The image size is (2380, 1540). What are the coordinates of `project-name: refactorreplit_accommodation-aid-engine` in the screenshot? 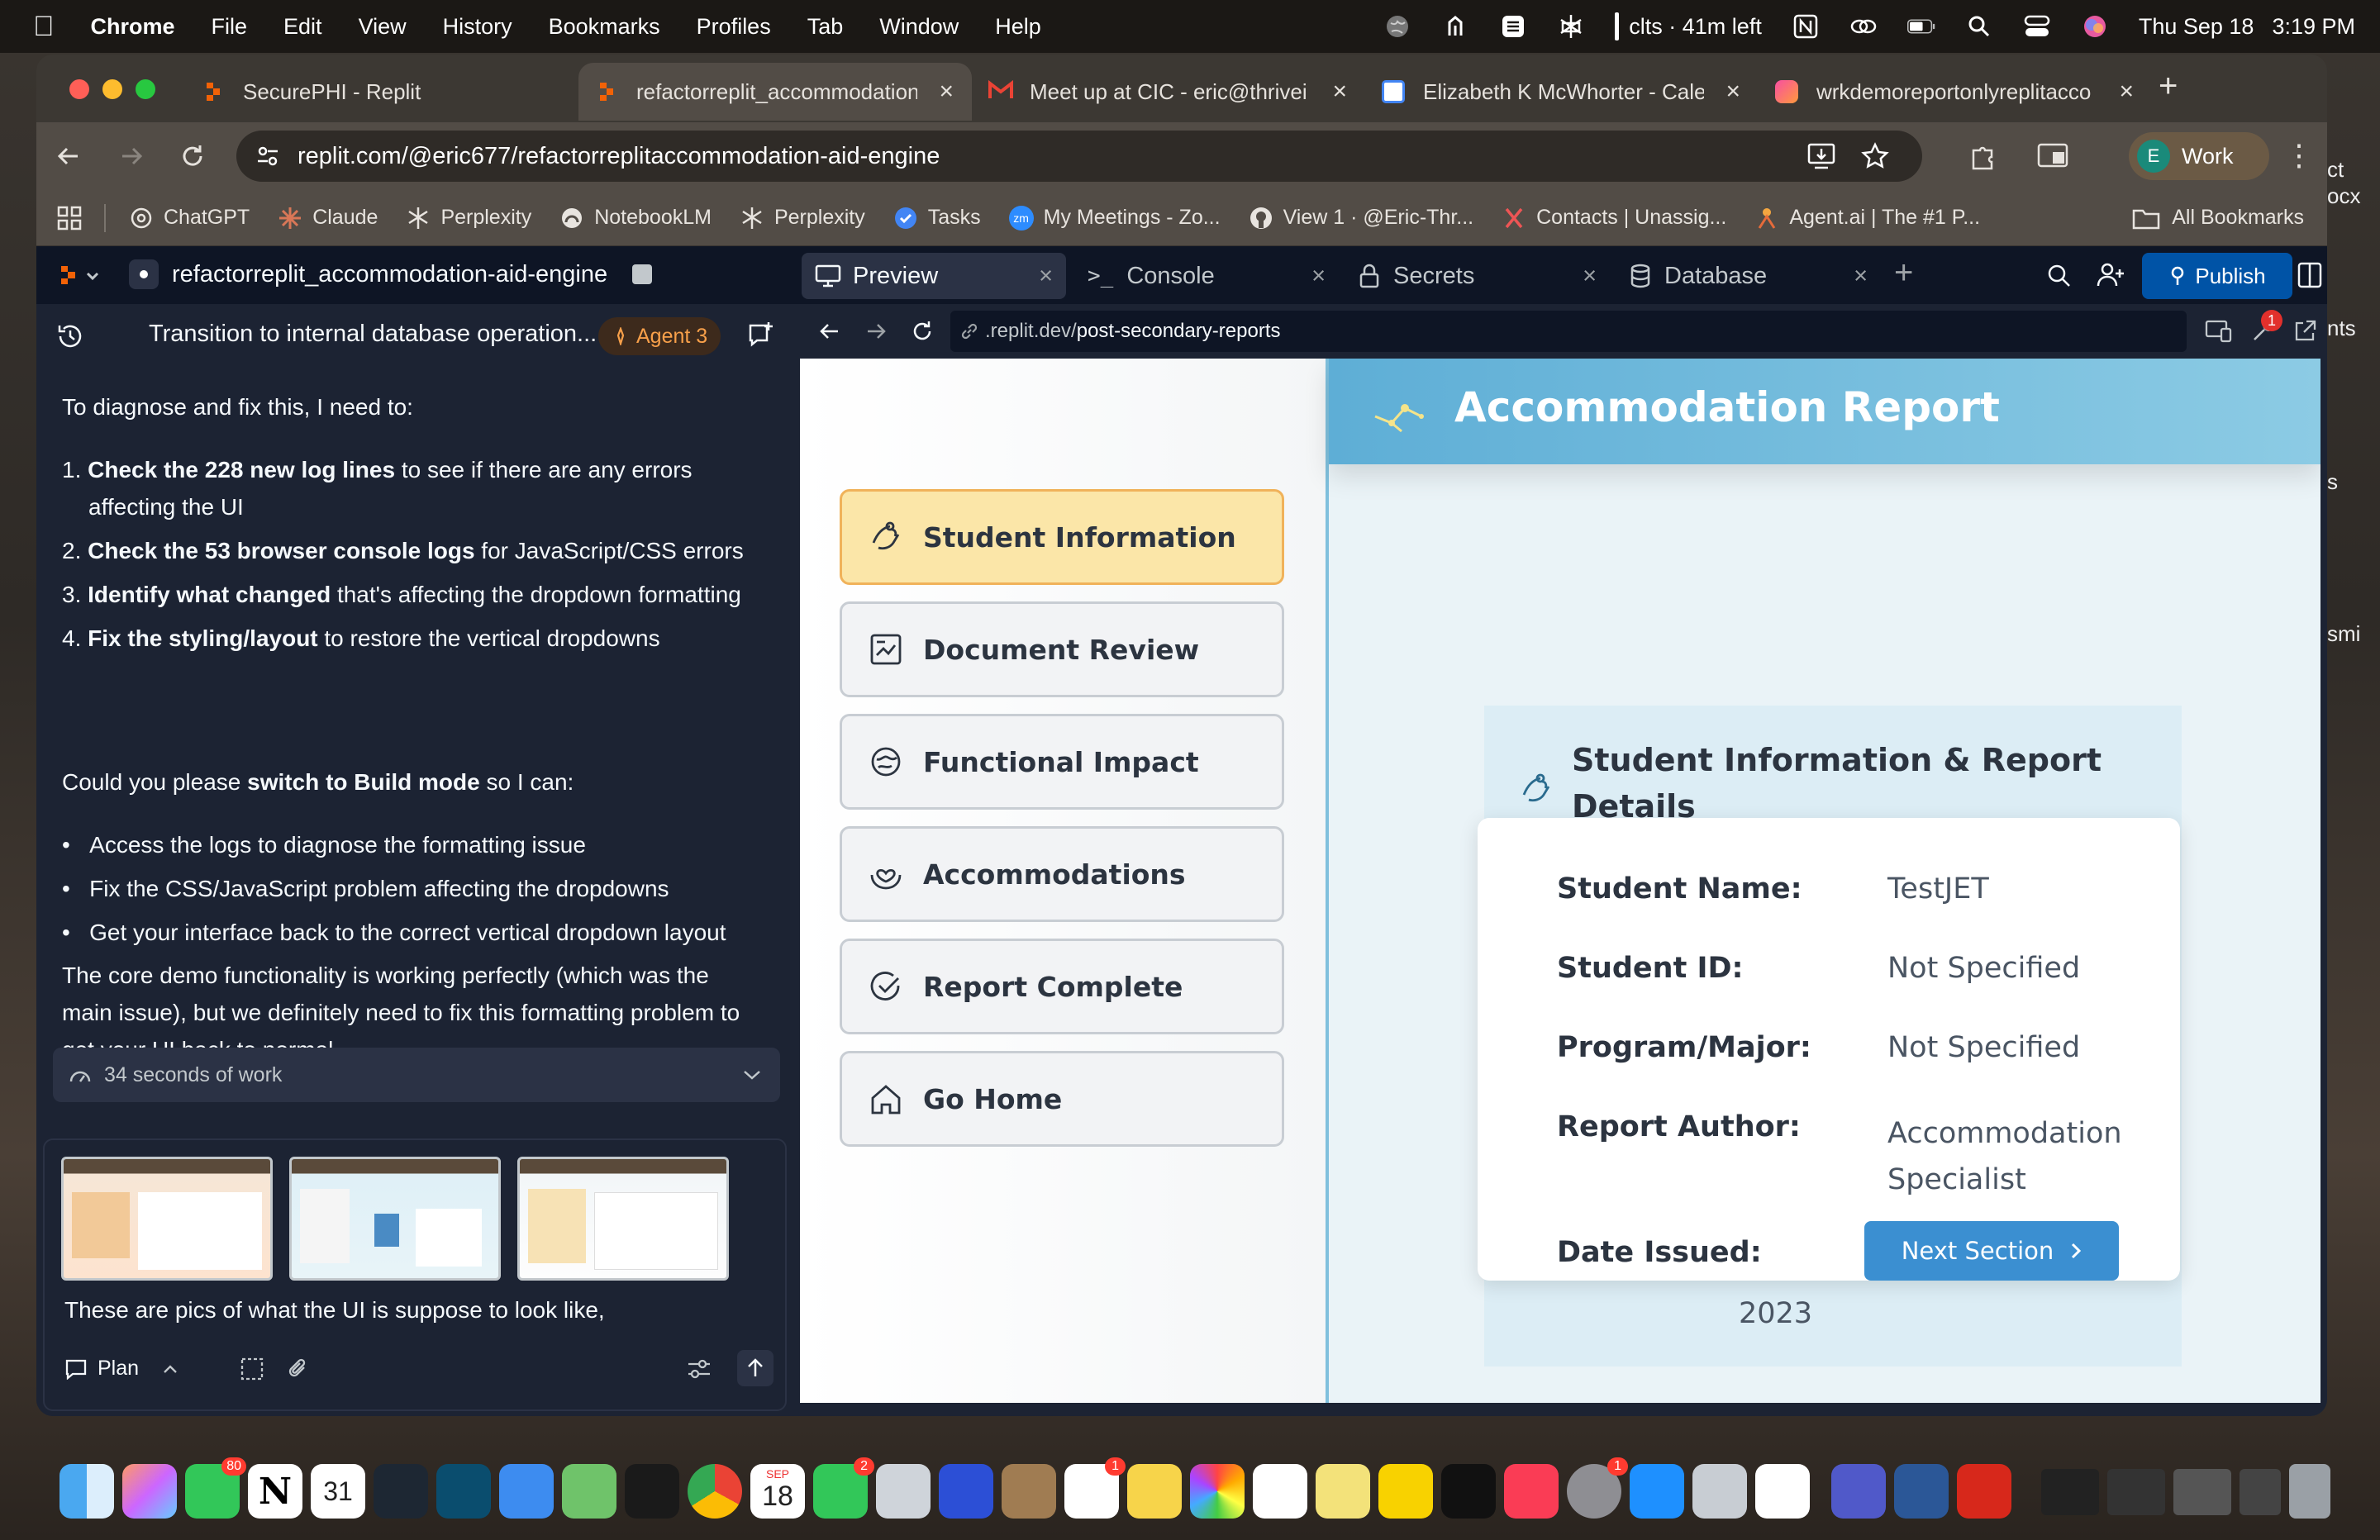 It's located at (391, 274).